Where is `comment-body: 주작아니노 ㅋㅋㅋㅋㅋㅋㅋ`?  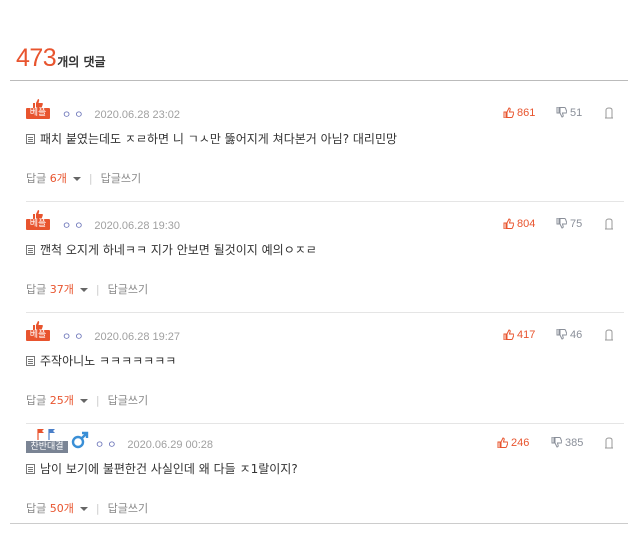 comment-body: 주작아니노 ㅋㅋㅋㅋㅋㅋㅋ is located at coordinates (101, 360).